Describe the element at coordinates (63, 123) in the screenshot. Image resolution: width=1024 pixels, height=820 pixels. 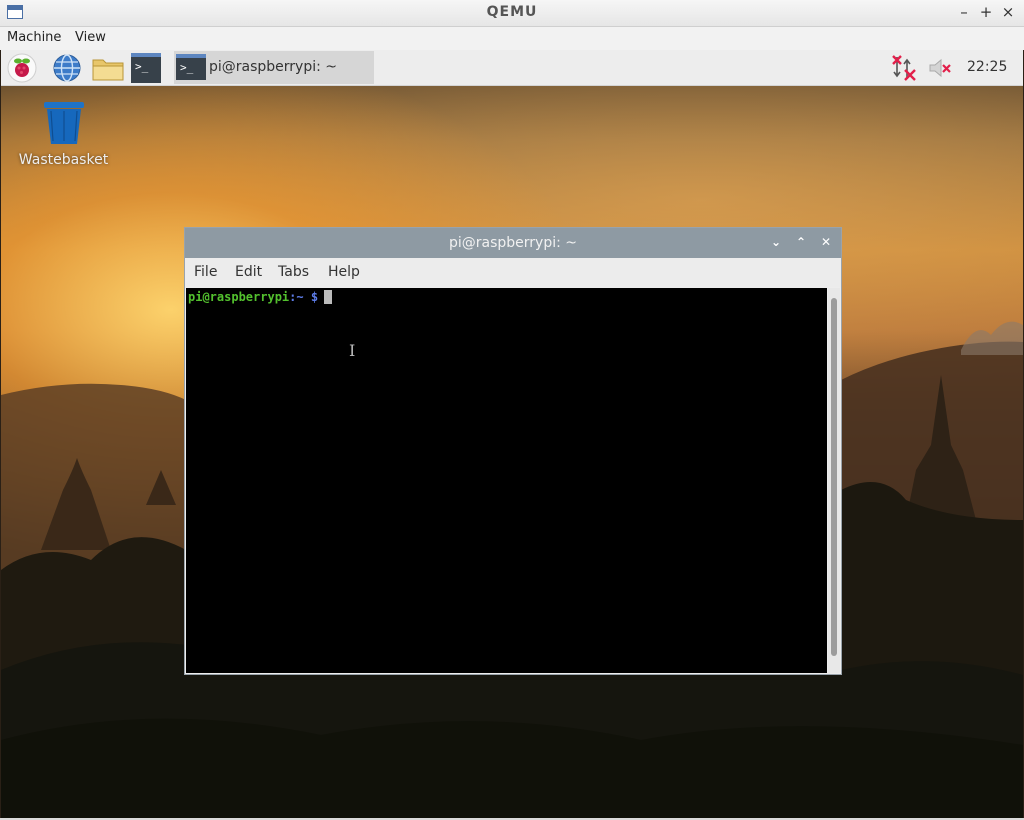
I see `wastebasket-icon` at that location.